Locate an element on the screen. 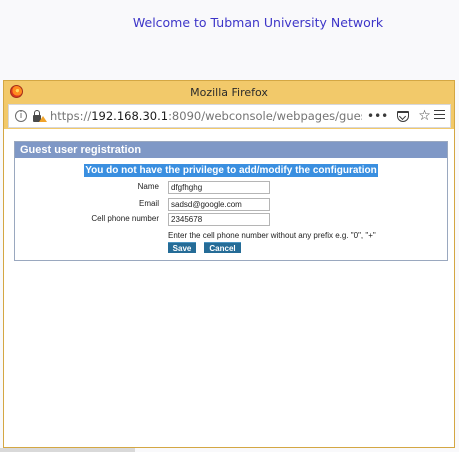  site-info-icon: i is located at coordinates (21, 116).